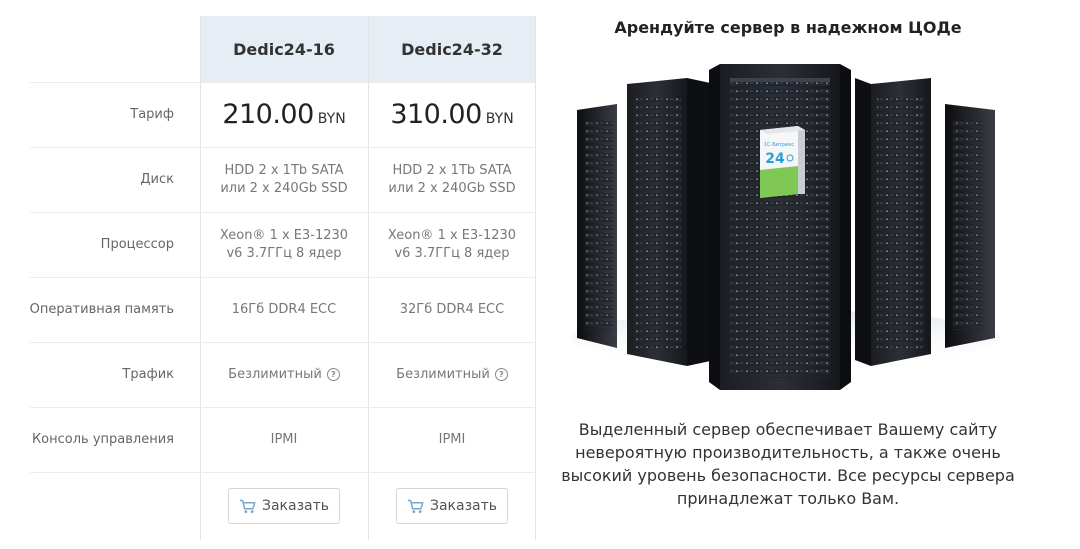  I want to click on price-cell: 310.00 BYN, so click(452, 114).